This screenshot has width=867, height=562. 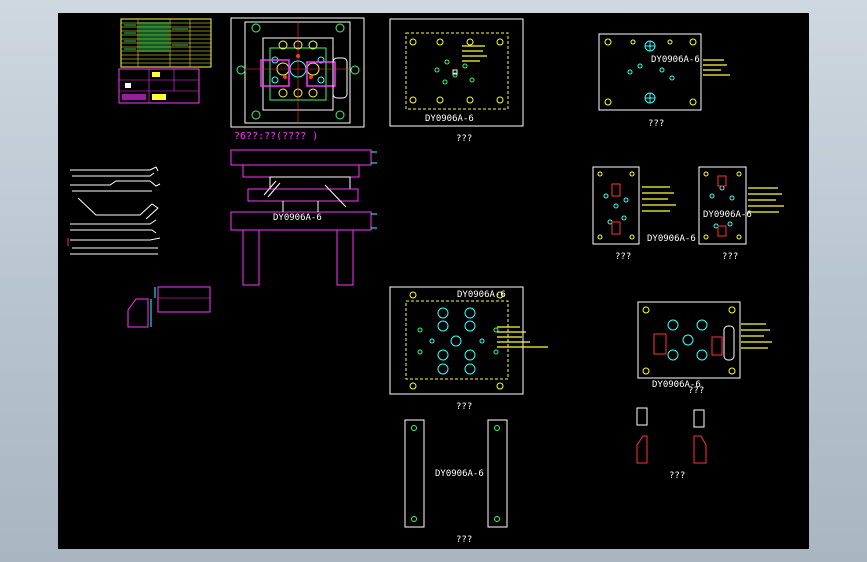 What do you see at coordinates (464, 407) in the screenshot?
I see `plate-bottom-caption: ???` at bounding box center [464, 407].